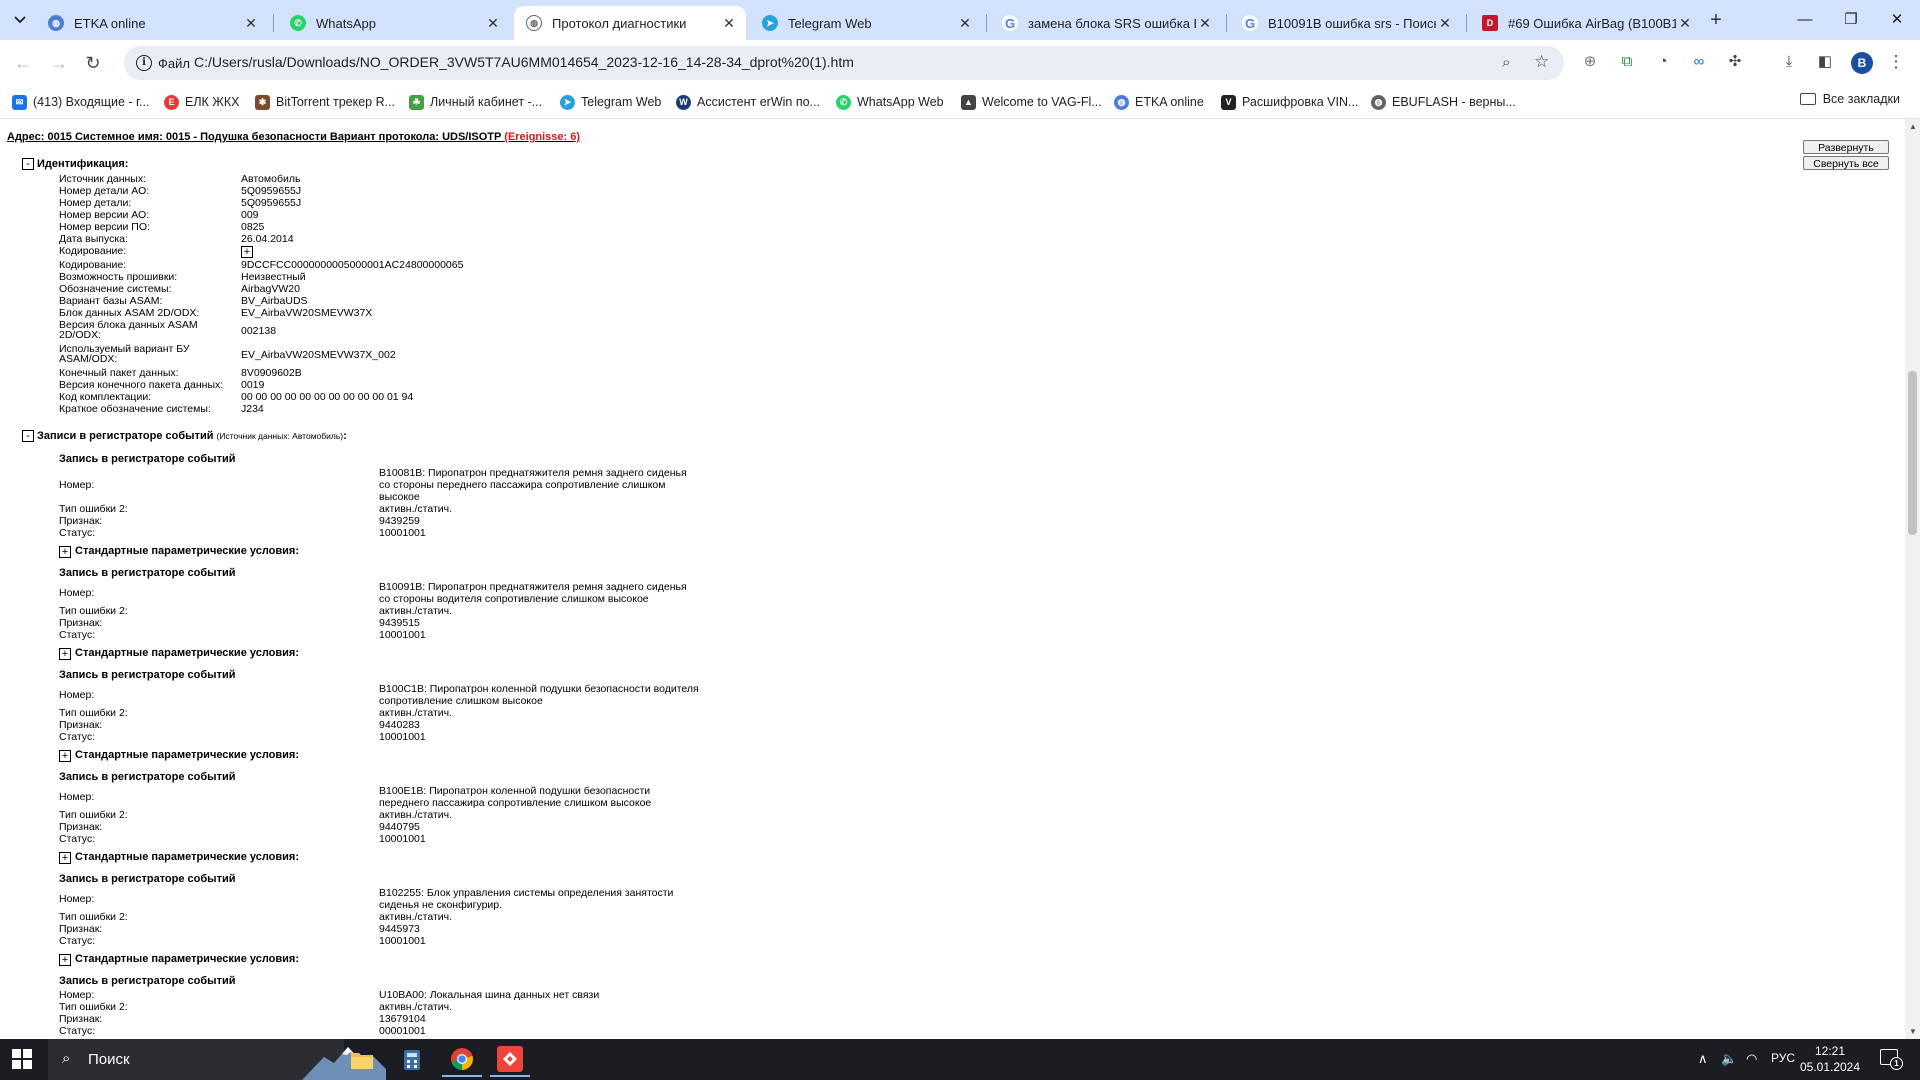  What do you see at coordinates (27, 1064) in the screenshot?
I see `windows-logo-pane` at bounding box center [27, 1064].